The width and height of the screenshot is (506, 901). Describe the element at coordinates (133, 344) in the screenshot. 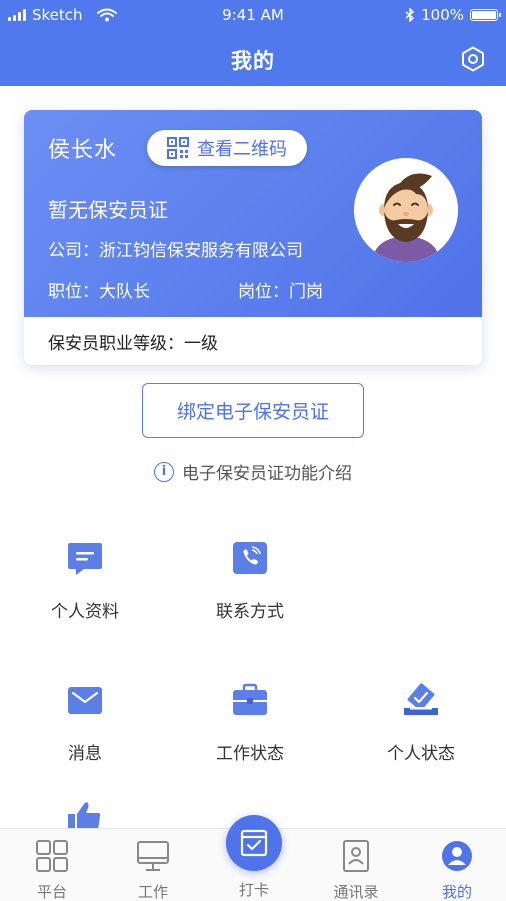

I see `professional-level: 保安员职业等级：一级` at that location.